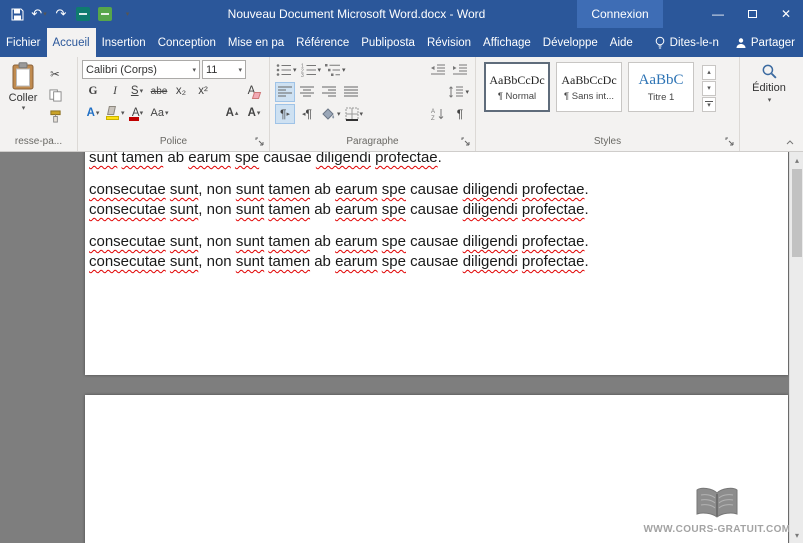 The height and width of the screenshot is (543, 803). Describe the element at coordinates (141, 69) in the screenshot. I see `font-name-select: Calibri (Corps) ▾` at that location.